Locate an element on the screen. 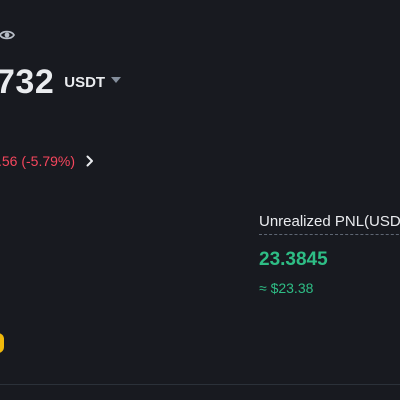 The width and height of the screenshot is (400, 400). eye-icon is located at coordinates (7, 35).